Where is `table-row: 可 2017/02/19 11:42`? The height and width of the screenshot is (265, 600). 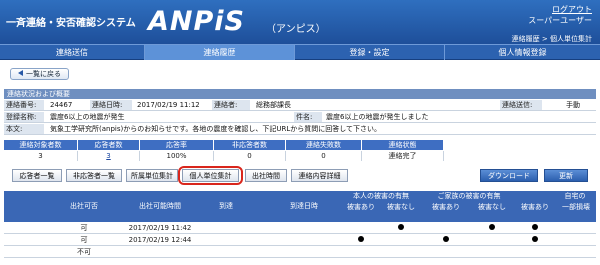 table-row: 可 2017/02/19 11:42 is located at coordinates (300, 228).